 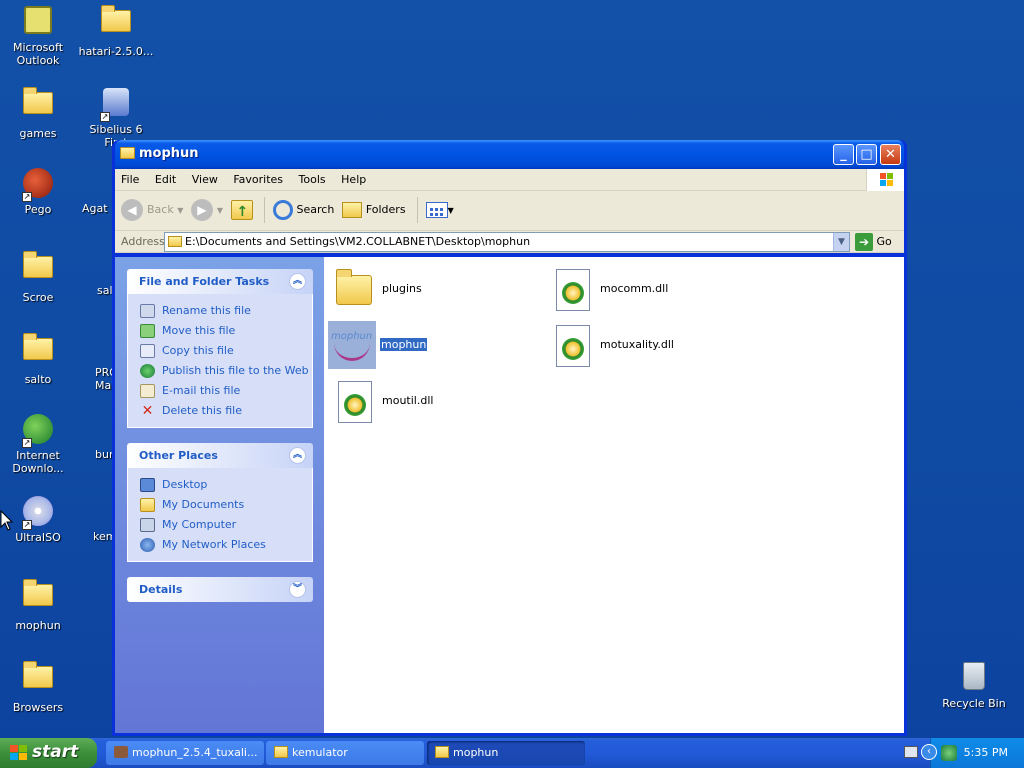 I want to click on views-button: ▼, so click(x=439, y=210).